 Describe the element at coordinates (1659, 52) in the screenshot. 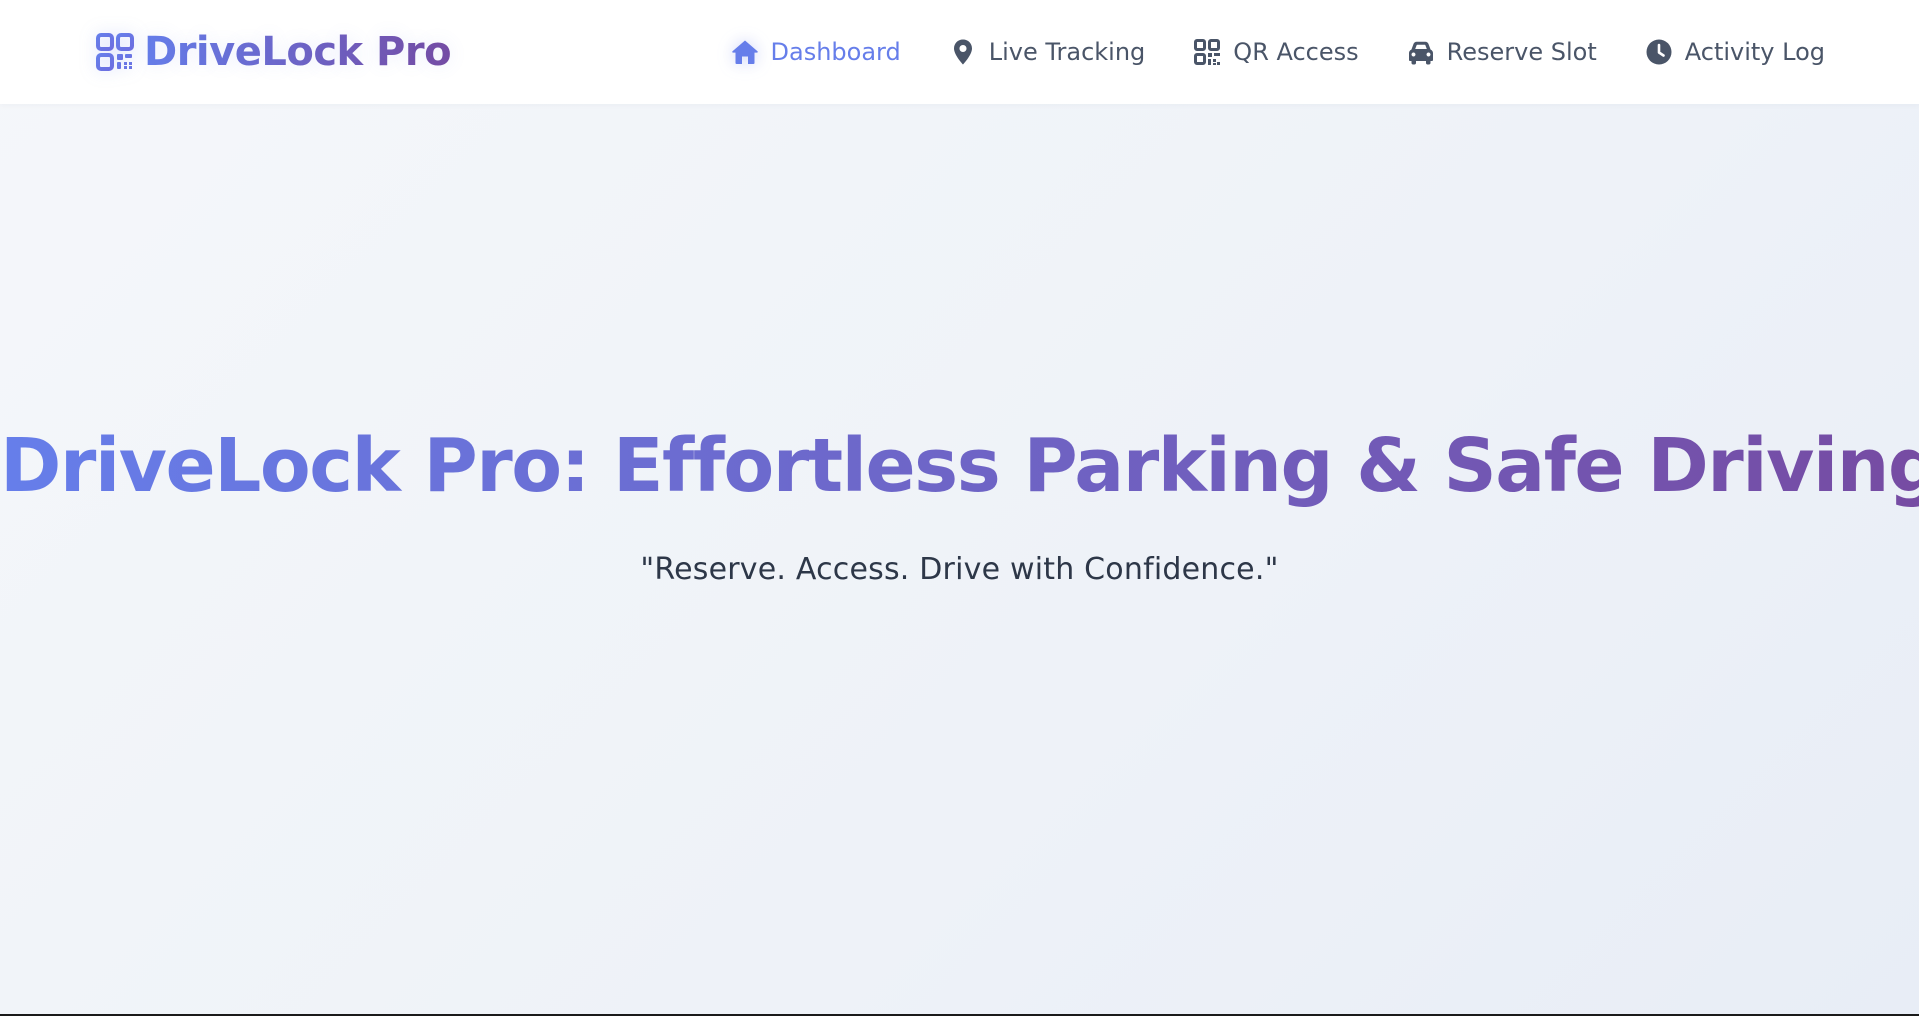

I see `clock-icon` at that location.